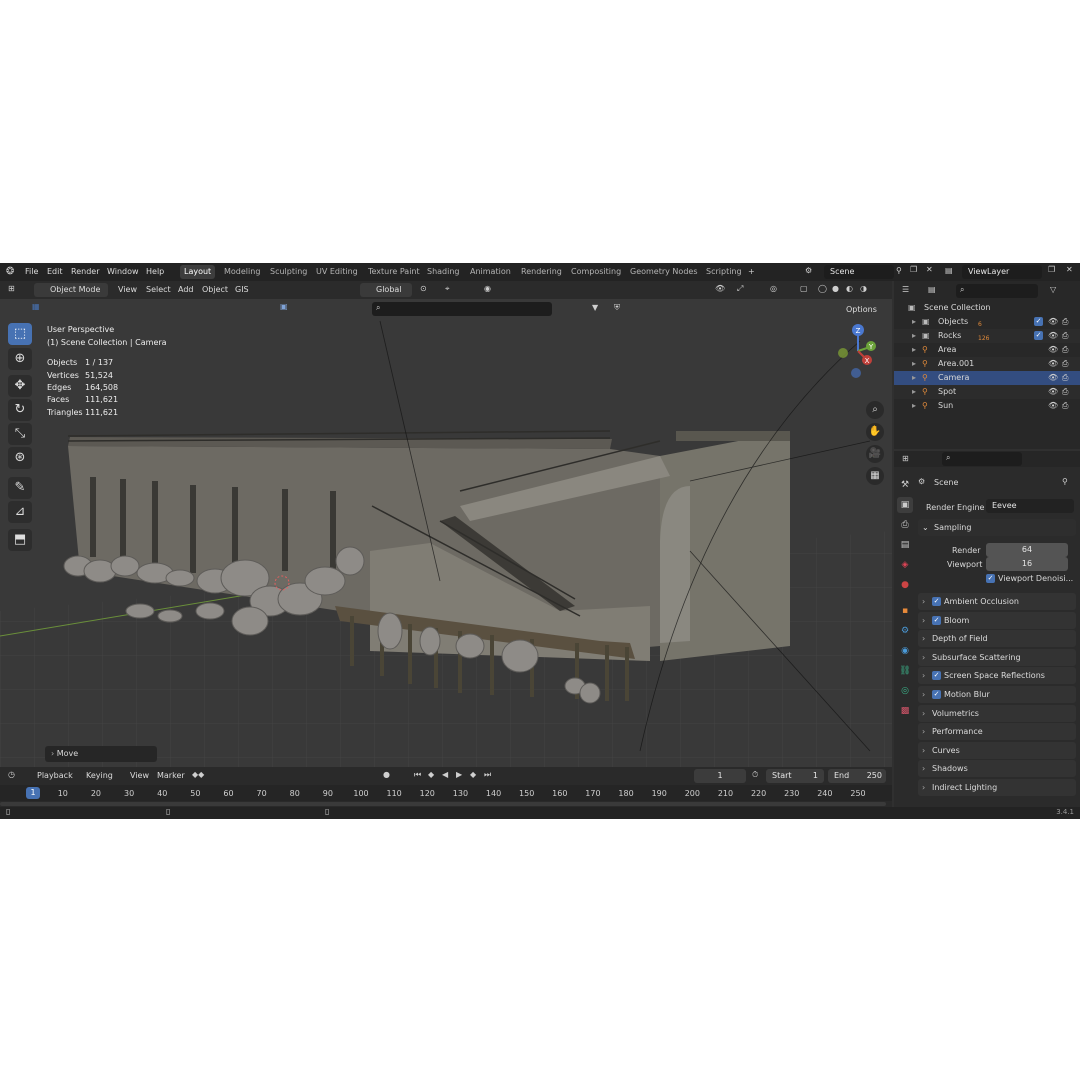 This screenshot has height=1080, width=1080. What do you see at coordinates (997, 694) in the screenshot?
I see `panel-motion-blur: › ✓ Motion Blur` at bounding box center [997, 694].